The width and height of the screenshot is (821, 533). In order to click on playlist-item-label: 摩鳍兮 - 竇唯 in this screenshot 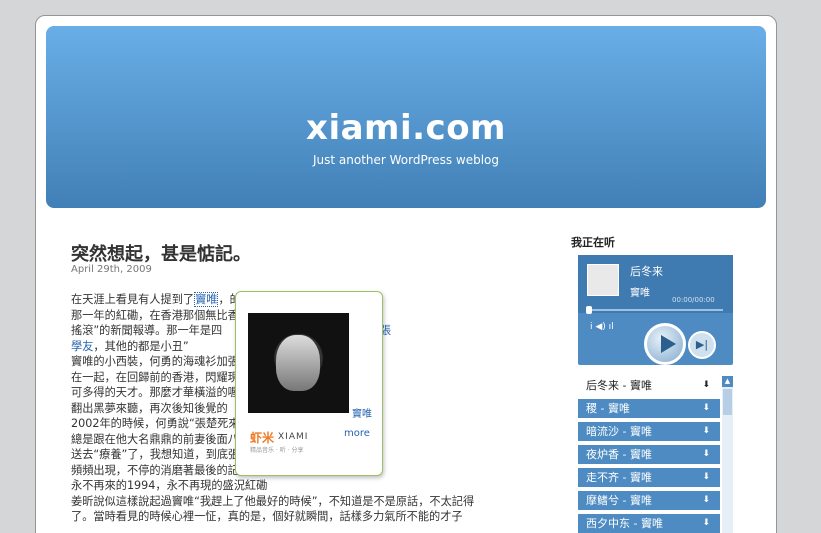, I will do `click(619, 500)`.